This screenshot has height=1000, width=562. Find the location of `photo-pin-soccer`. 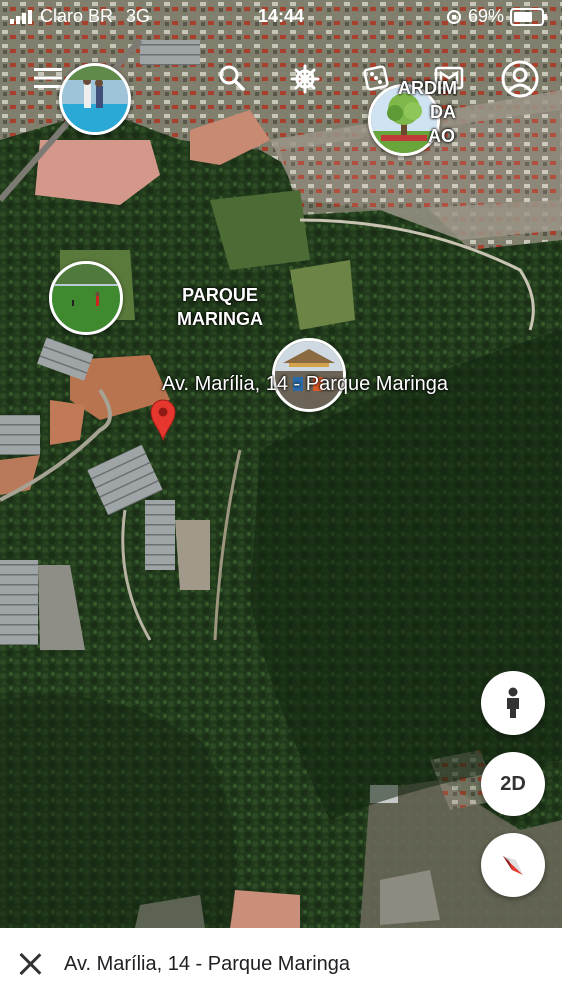

photo-pin-soccer is located at coordinates (86, 298).